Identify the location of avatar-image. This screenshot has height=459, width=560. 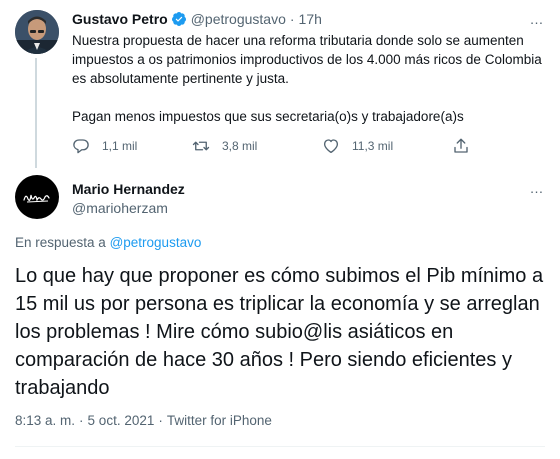
(37, 32).